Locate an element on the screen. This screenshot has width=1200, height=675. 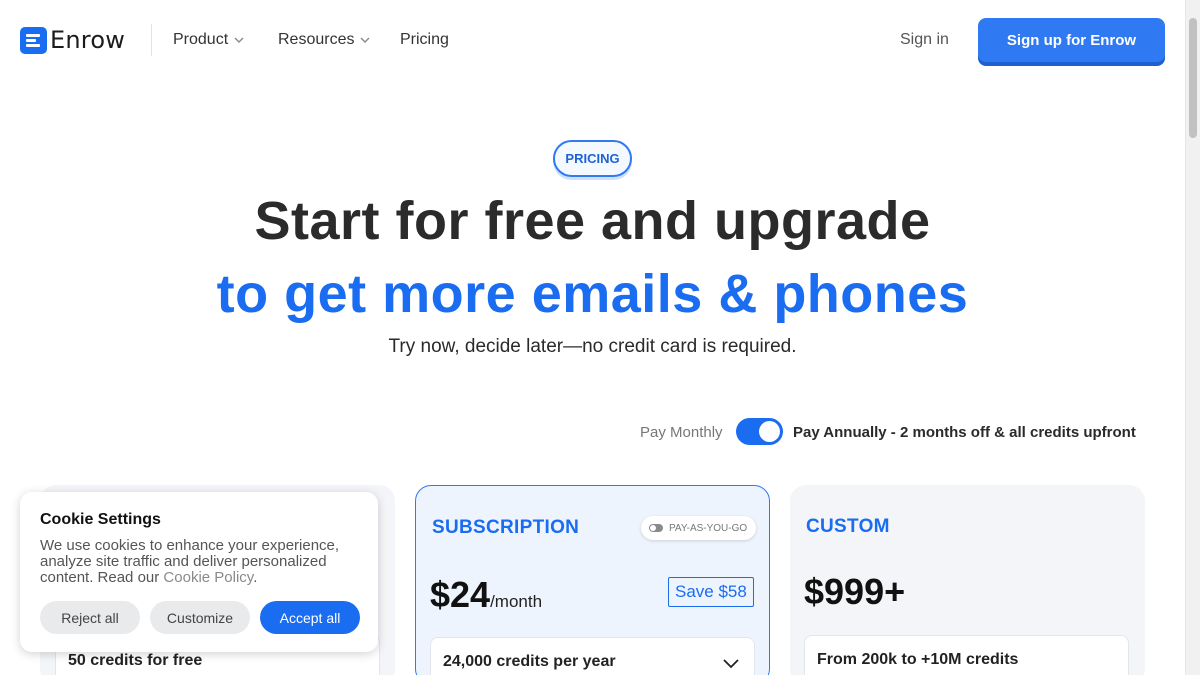
nav-product-label: Product is located at coordinates (201, 39).